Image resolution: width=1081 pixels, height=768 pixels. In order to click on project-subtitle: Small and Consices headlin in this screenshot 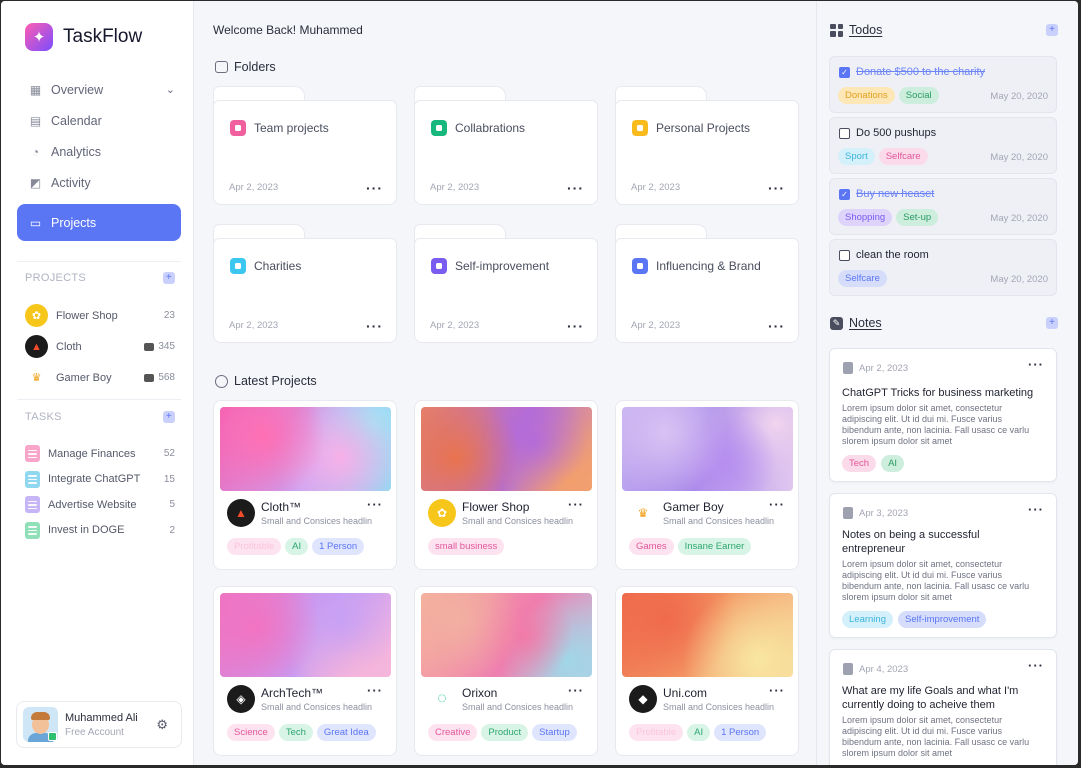, I will do `click(518, 707)`.